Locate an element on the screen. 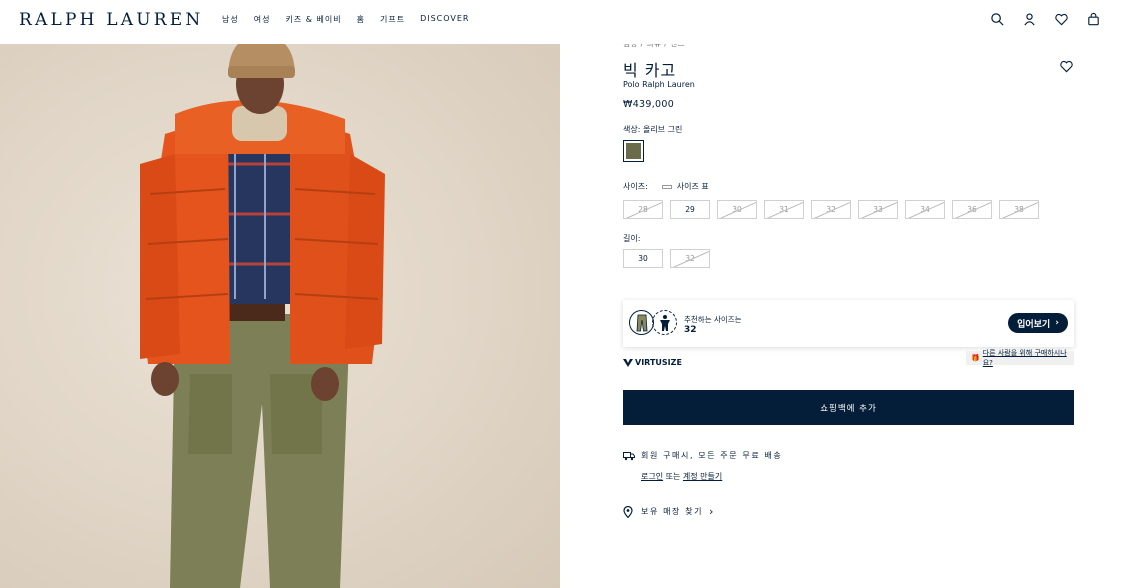 The height and width of the screenshot is (588, 1125). wishlist-icon is located at coordinates (1061, 19).